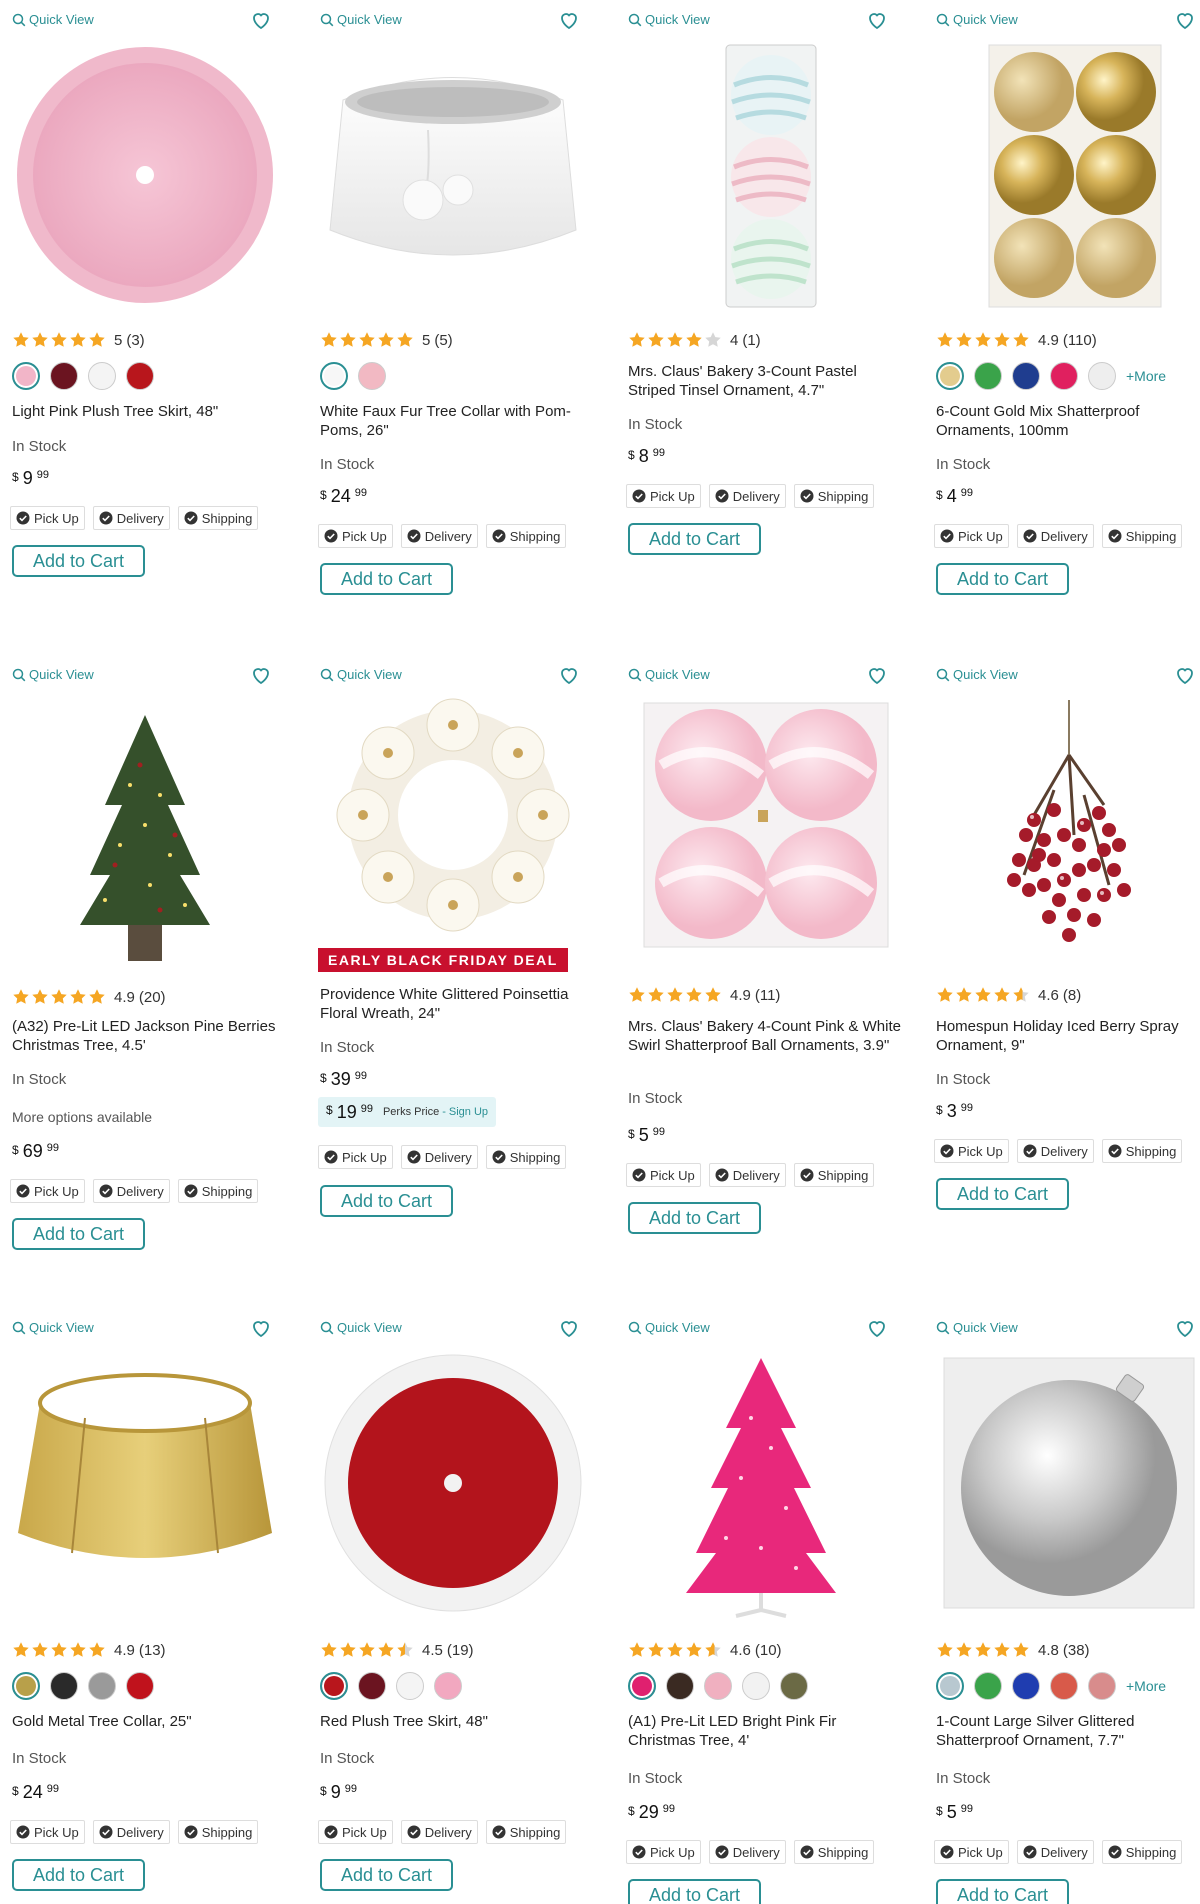 The image size is (1200, 1904). What do you see at coordinates (397, 1650) in the screenshot?
I see `product-rating: 4.5 (19)` at bounding box center [397, 1650].